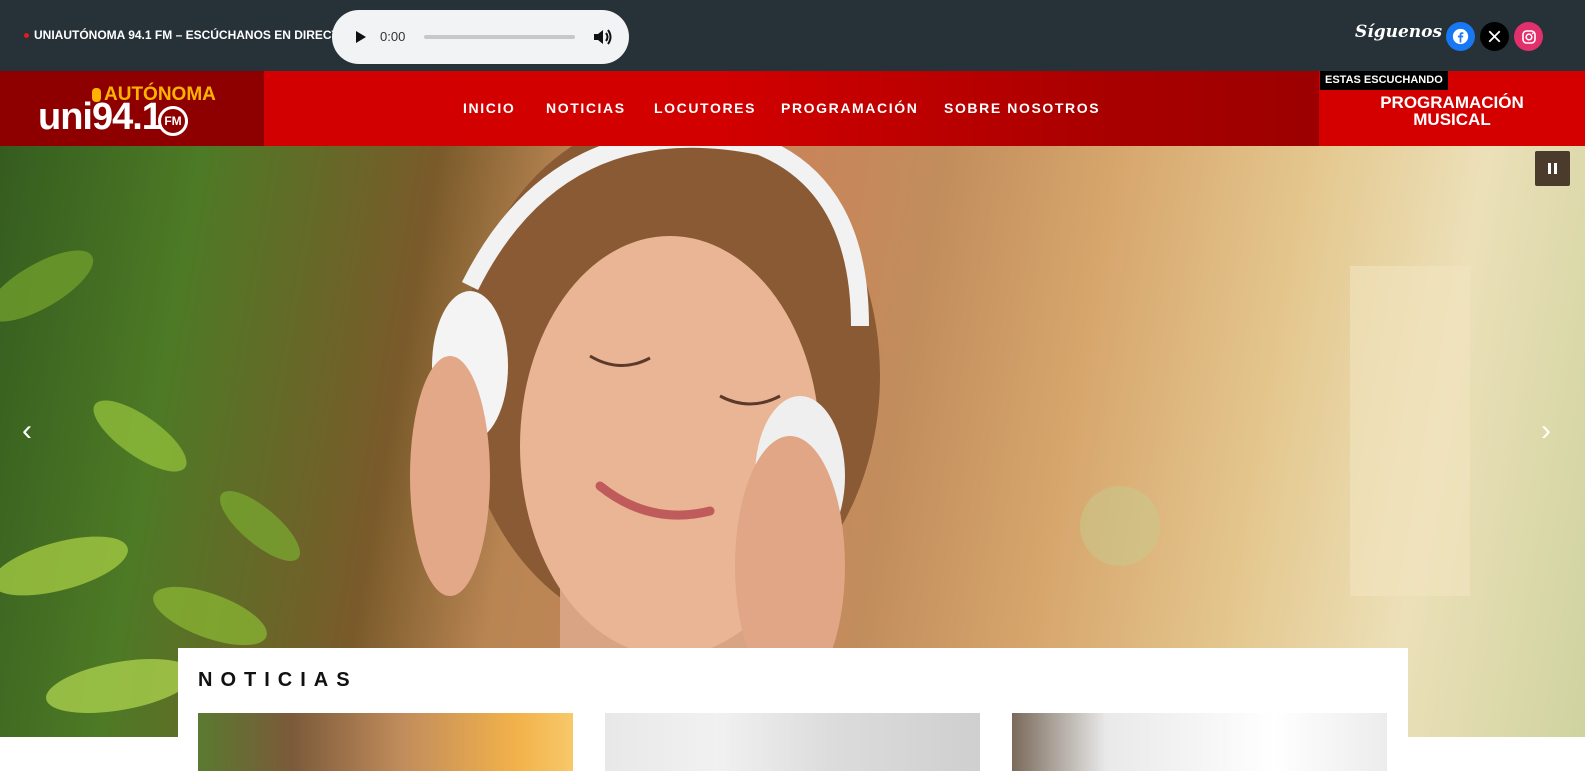 Image resolution: width=1585 pixels, height=771 pixels. What do you see at coordinates (1384, 80) in the screenshot?
I see `now-playing-label: ESTAS ESCUCHANDO` at bounding box center [1384, 80].